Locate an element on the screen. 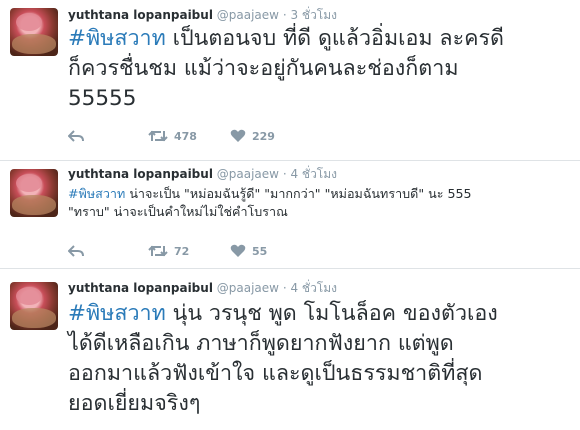  like-button: 55 is located at coordinates (248, 251).